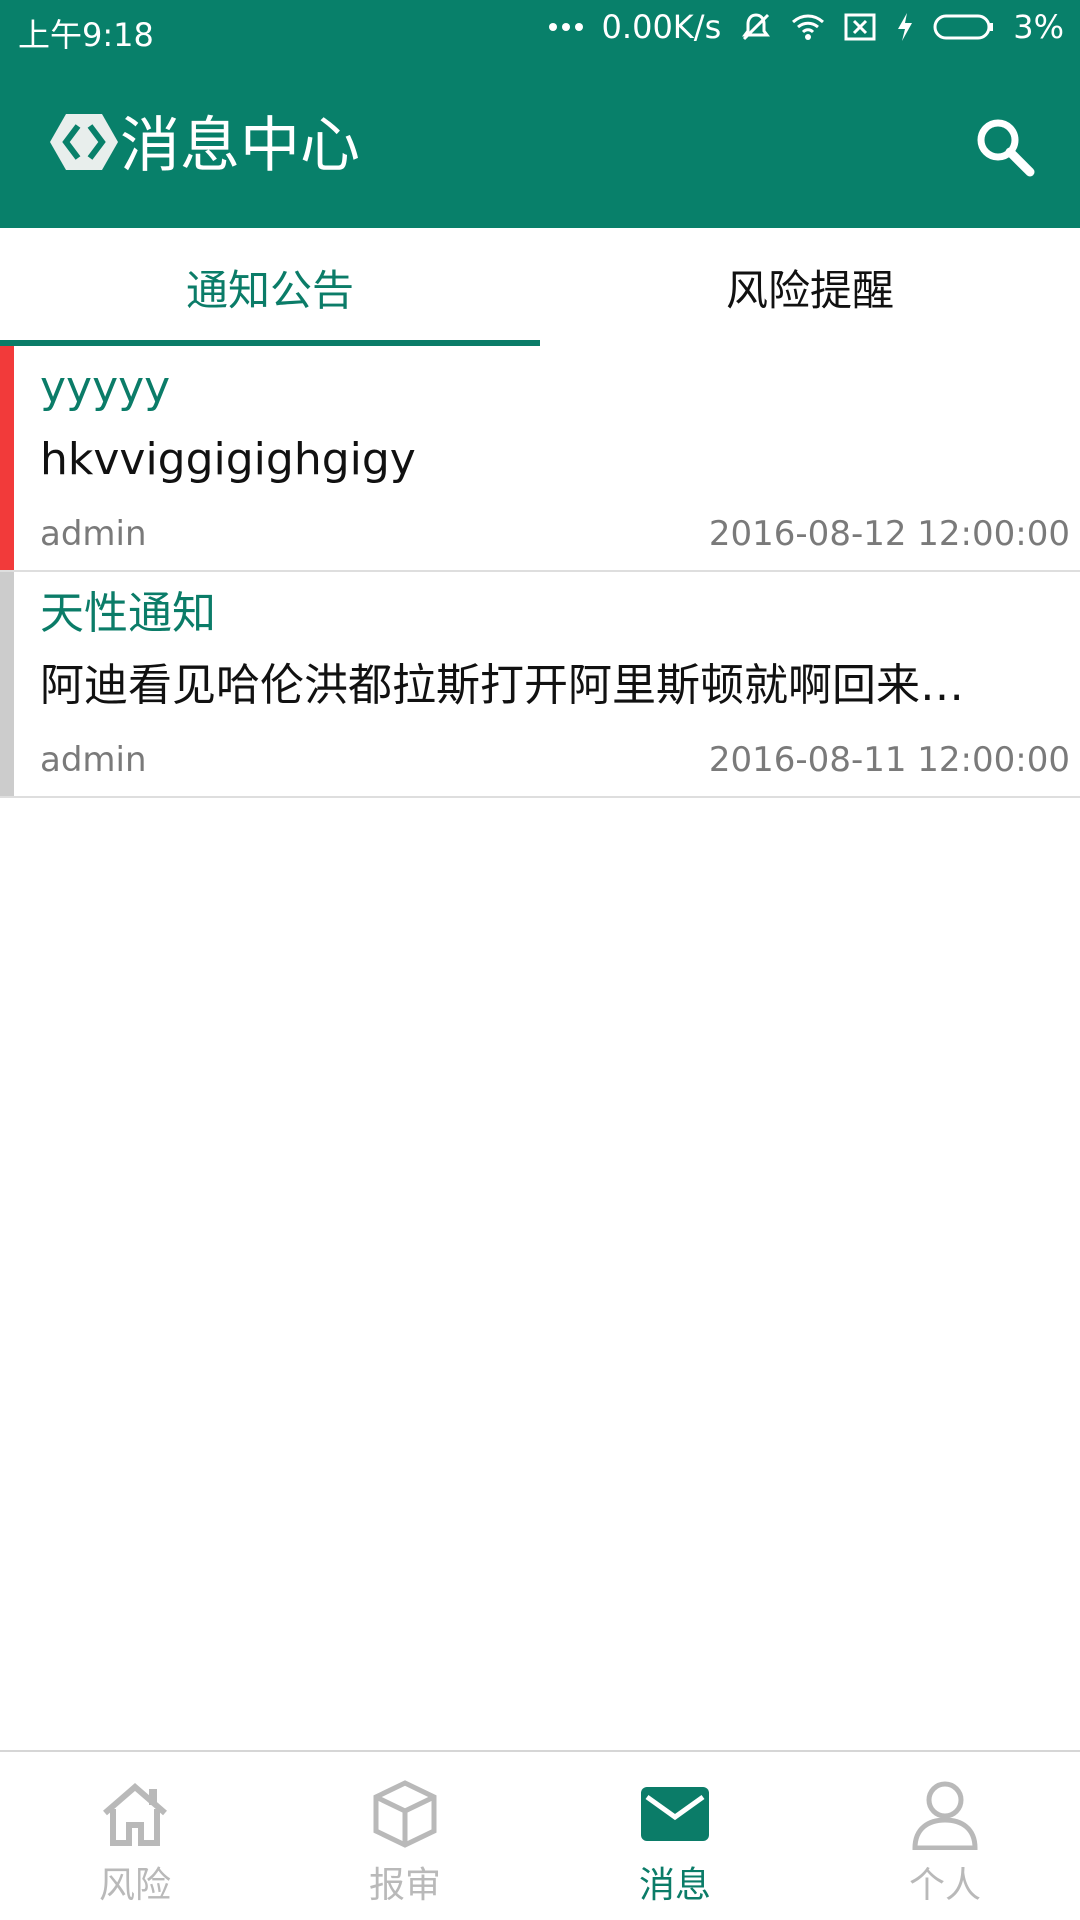 The height and width of the screenshot is (1920, 1080). What do you see at coordinates (540, 30) in the screenshot?
I see `status-bar: 上午9:18 0.00K/s 3%` at bounding box center [540, 30].